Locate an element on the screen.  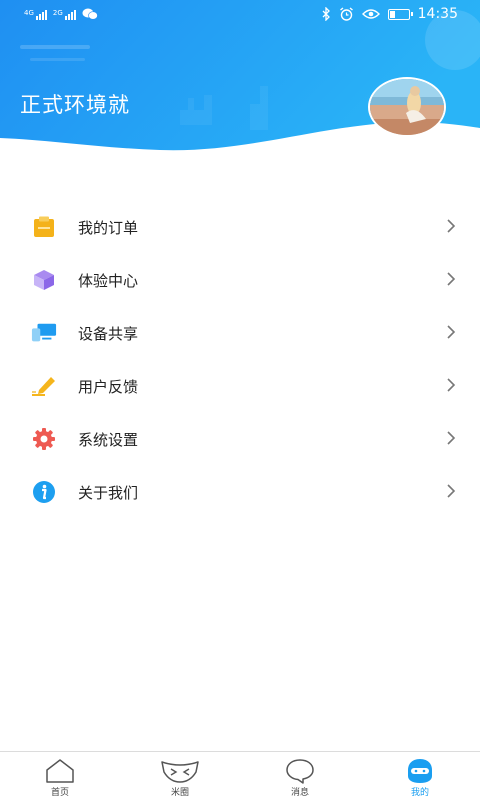
status-bar: 4G 2G 14:35 is located at coordinates (240, 16).